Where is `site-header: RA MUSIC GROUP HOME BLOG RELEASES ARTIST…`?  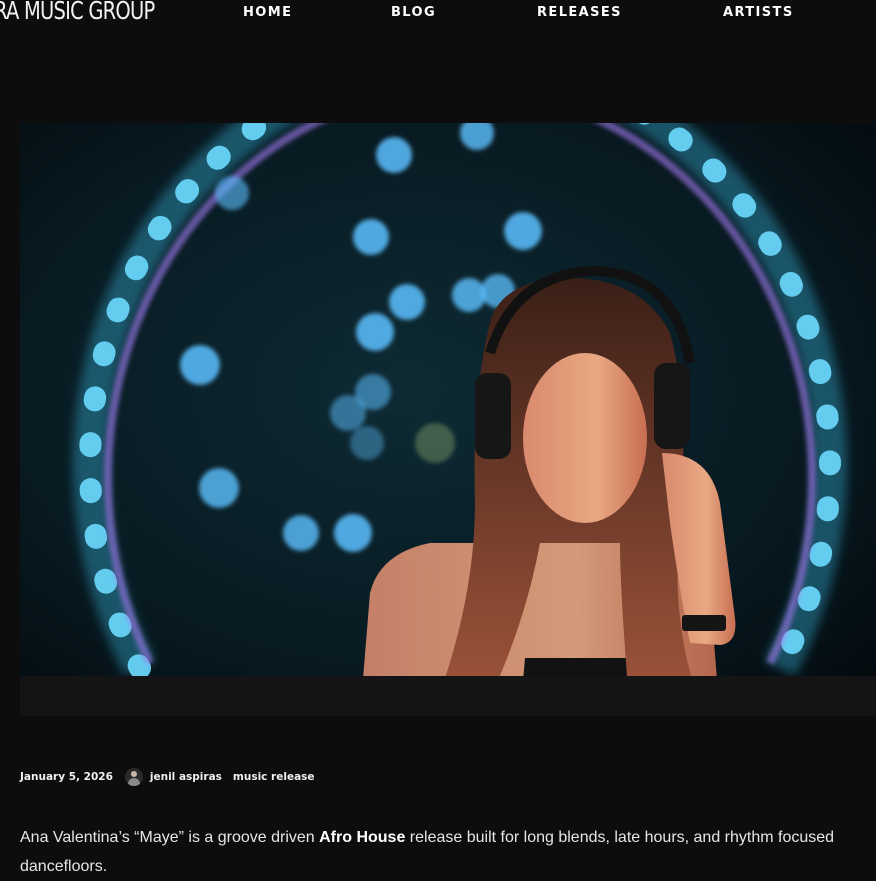 site-header: RA MUSIC GROUP HOME BLOG RELEASES ARTIST… is located at coordinates (438, 15).